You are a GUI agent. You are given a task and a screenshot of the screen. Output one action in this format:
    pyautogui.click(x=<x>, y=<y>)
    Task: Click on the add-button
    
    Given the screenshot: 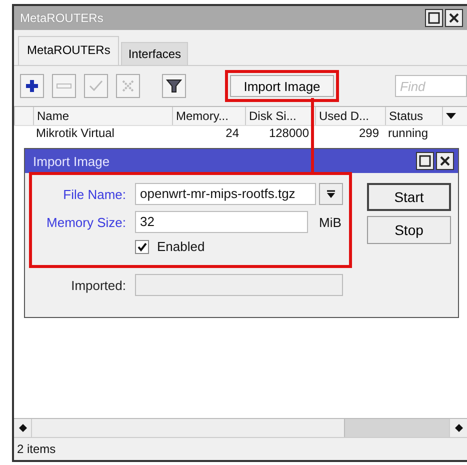 What is the action you would take?
    pyautogui.click(x=32, y=86)
    